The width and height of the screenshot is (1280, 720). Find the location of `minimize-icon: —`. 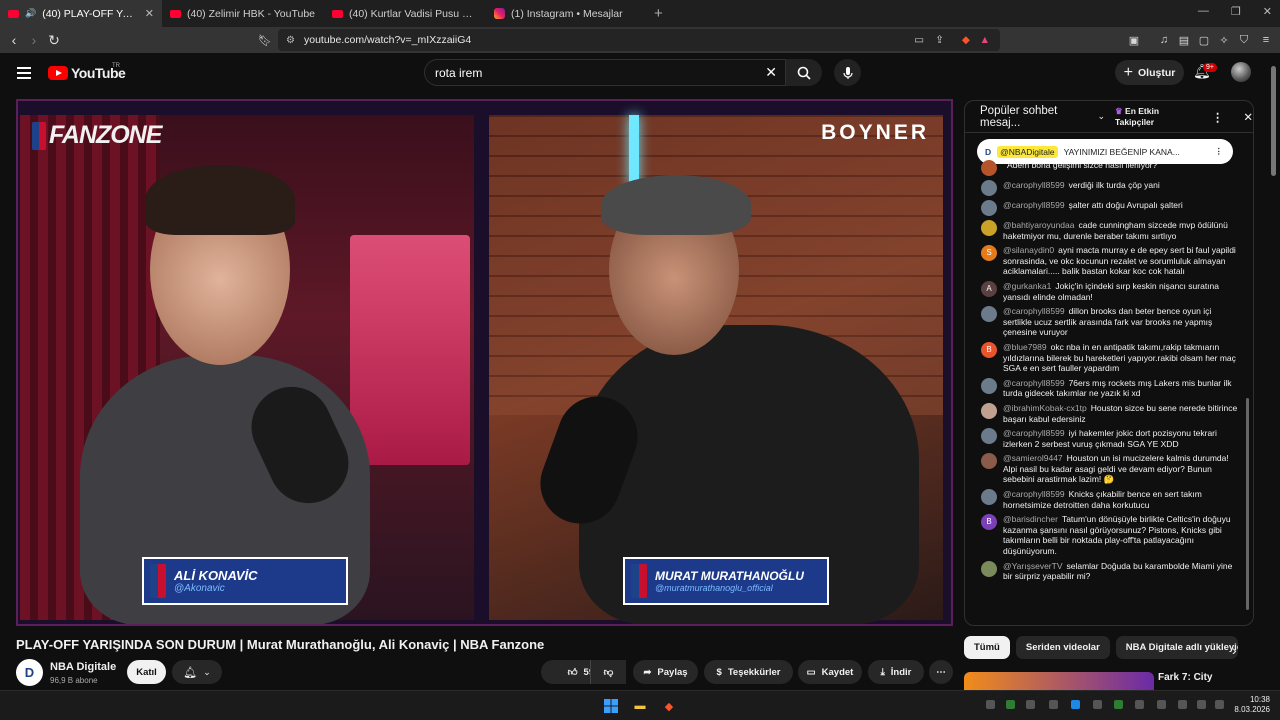

minimize-icon: — is located at coordinates (1203, 11).